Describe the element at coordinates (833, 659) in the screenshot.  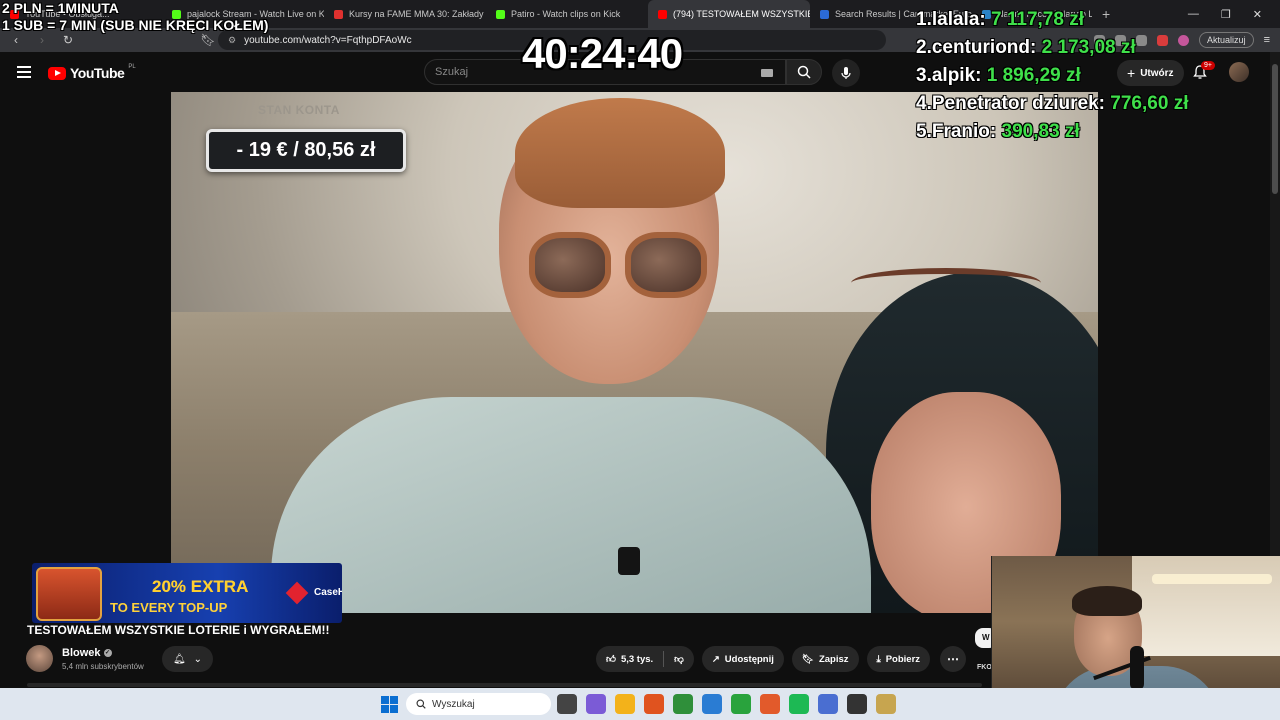
I see `save-label: Zapisz` at that location.